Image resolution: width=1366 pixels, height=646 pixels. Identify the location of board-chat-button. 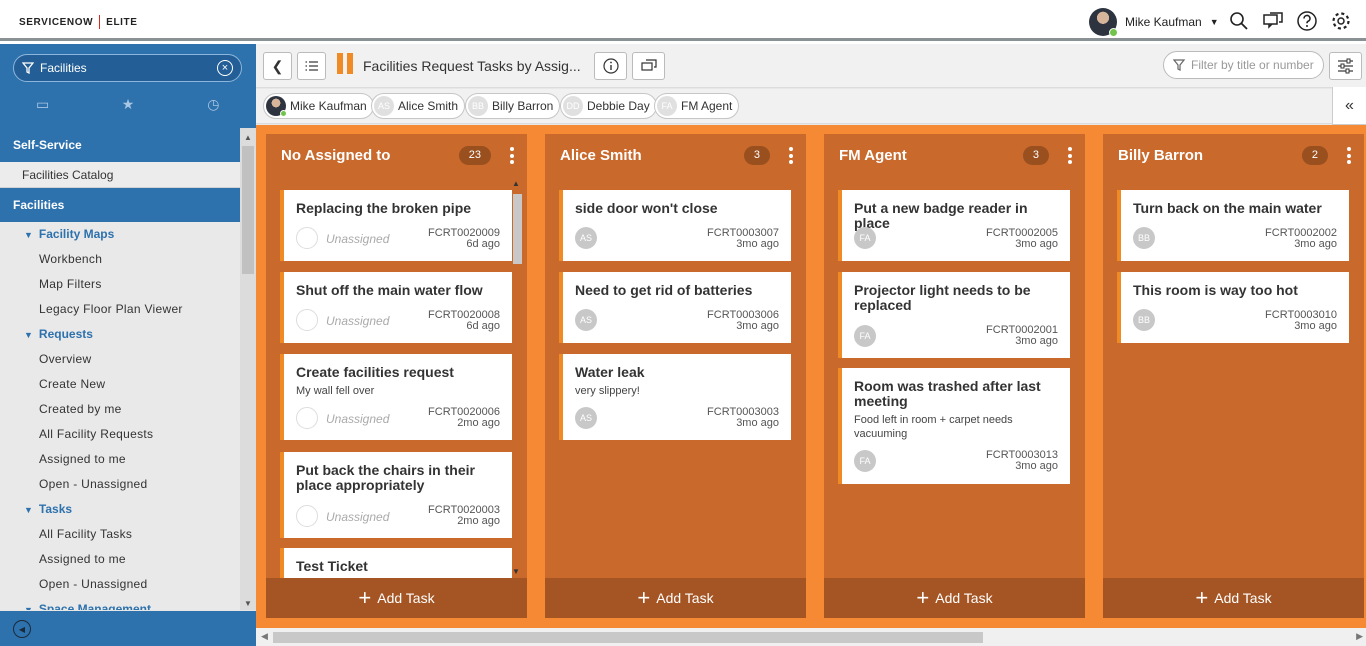
(648, 66).